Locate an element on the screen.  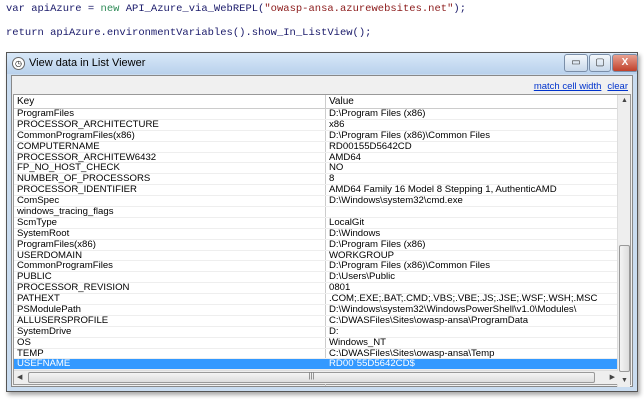
code-text: var apiAzure = is located at coordinates (53, 9).